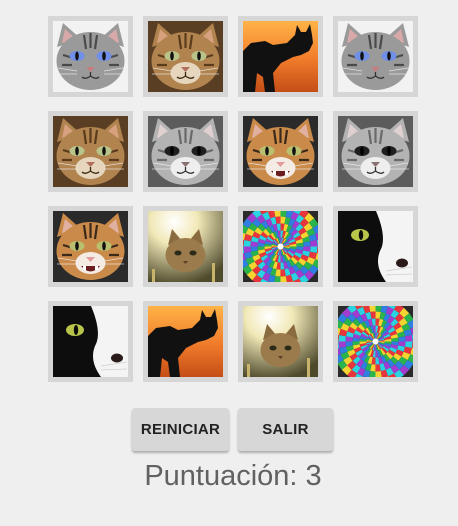  What do you see at coordinates (232, 429) in the screenshot?
I see `button-row: REINICIAR SALIR` at bounding box center [232, 429].